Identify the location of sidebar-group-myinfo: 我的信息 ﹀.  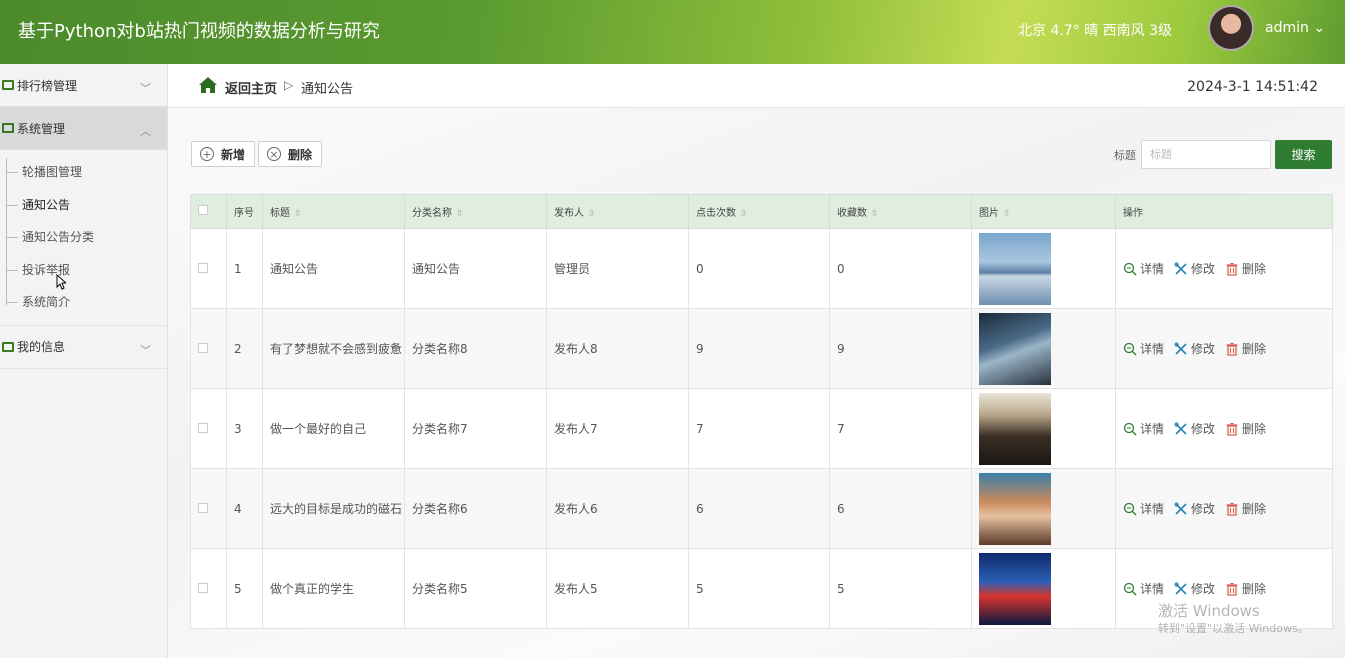
(83, 347).